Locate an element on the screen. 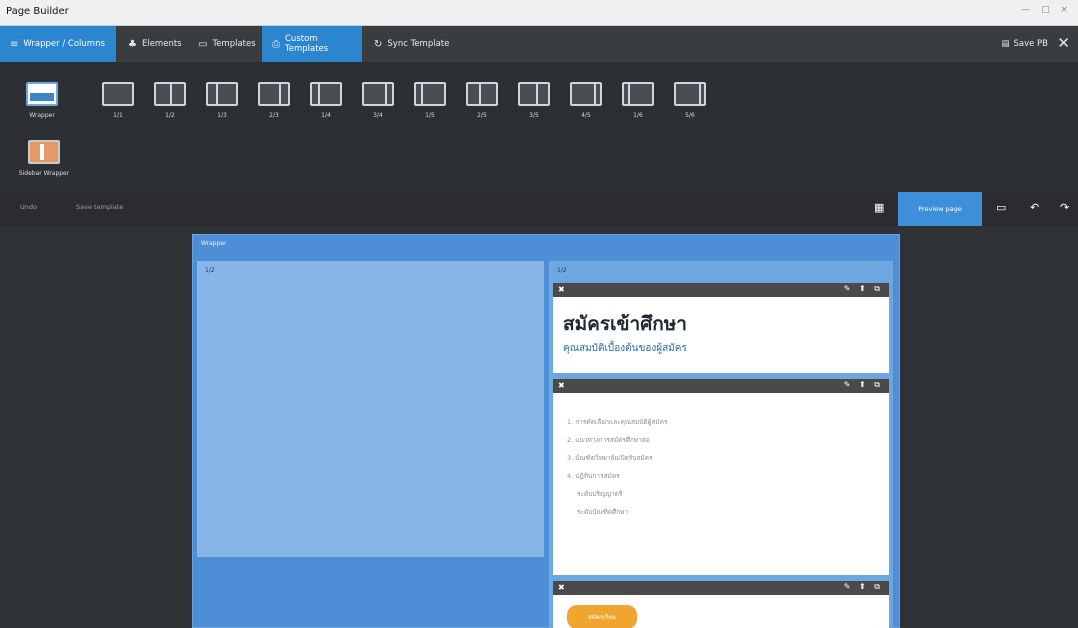  tool-col-3-5: 3/5 is located at coordinates (534, 100).